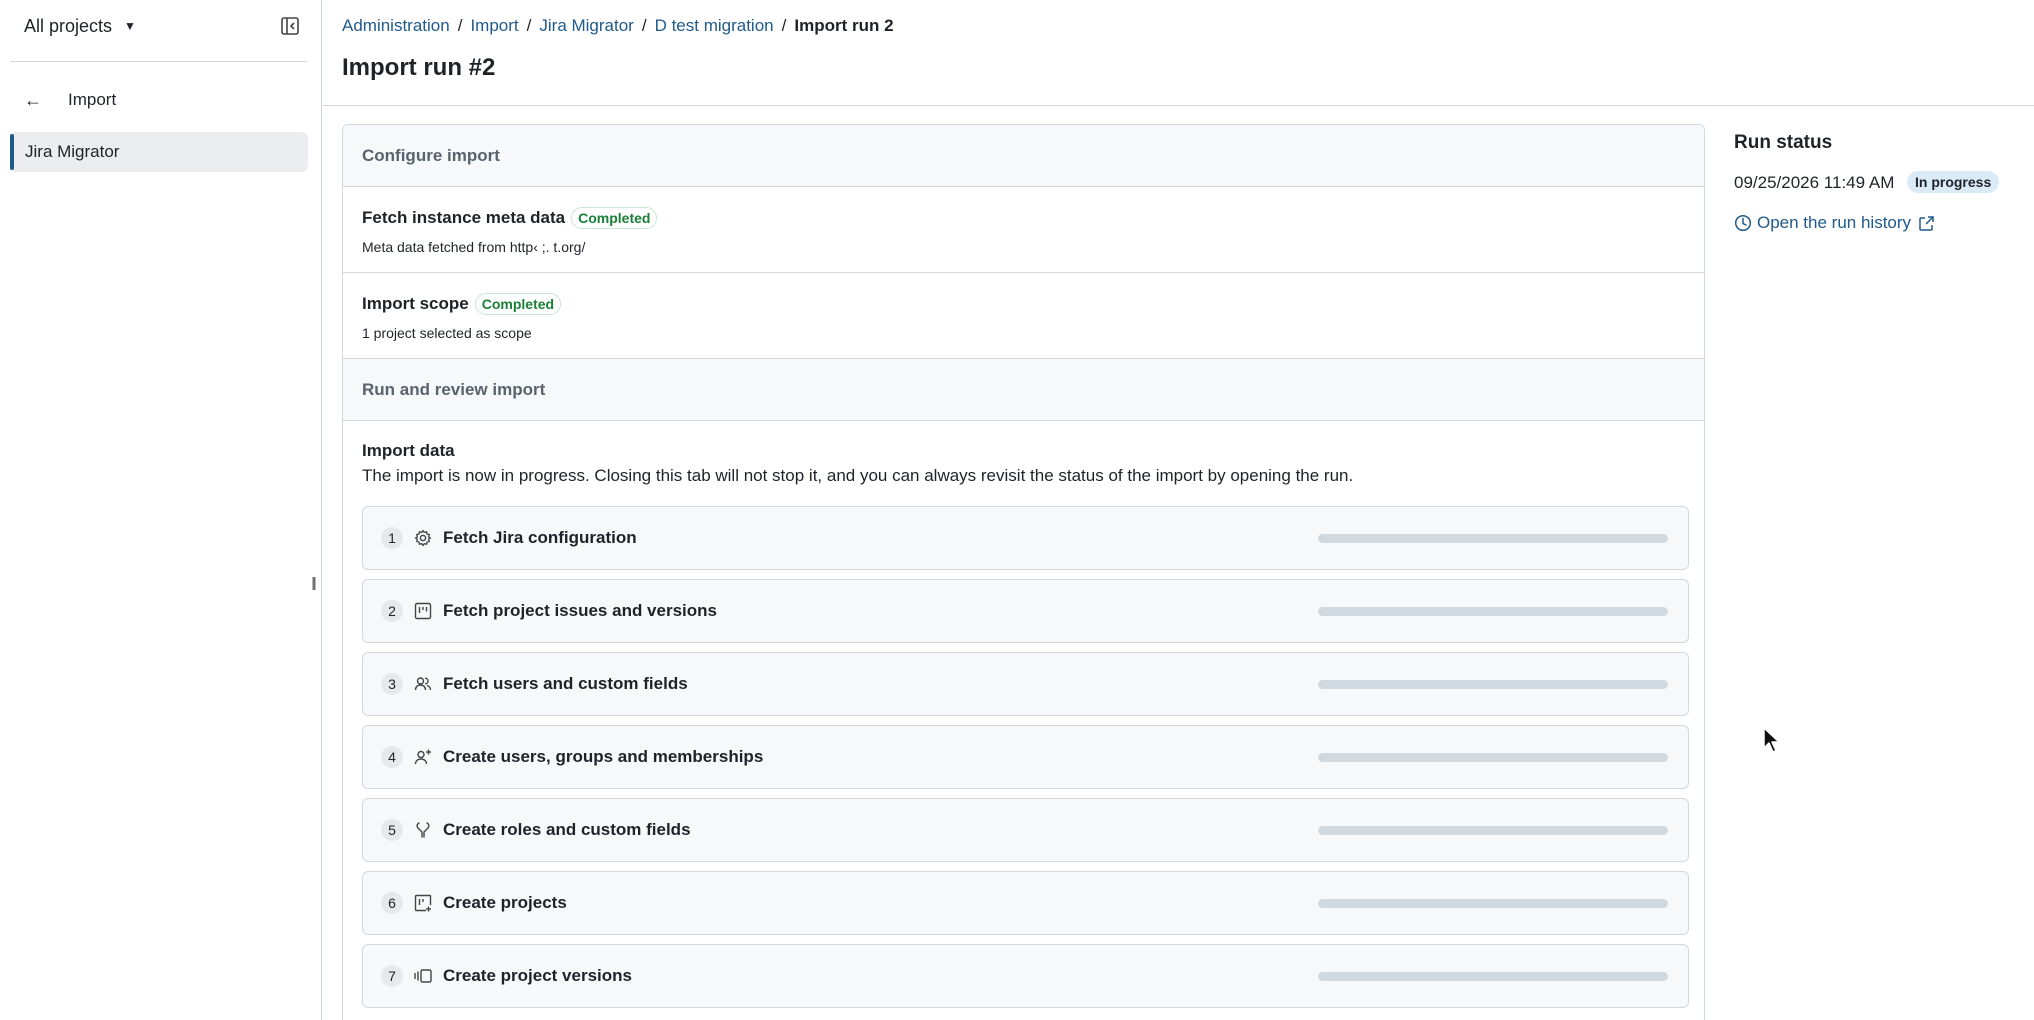 The height and width of the screenshot is (1020, 2034). Describe the element at coordinates (392, 611) in the screenshot. I see `task-number: 2` at that location.